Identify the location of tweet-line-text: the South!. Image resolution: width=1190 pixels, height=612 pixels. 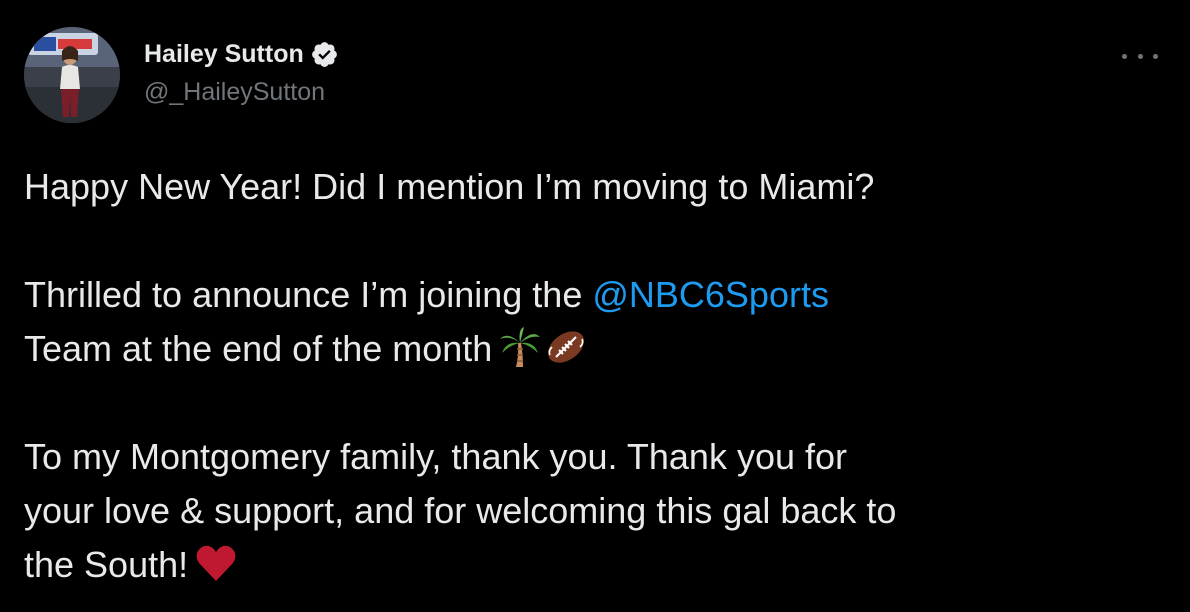
(106, 564).